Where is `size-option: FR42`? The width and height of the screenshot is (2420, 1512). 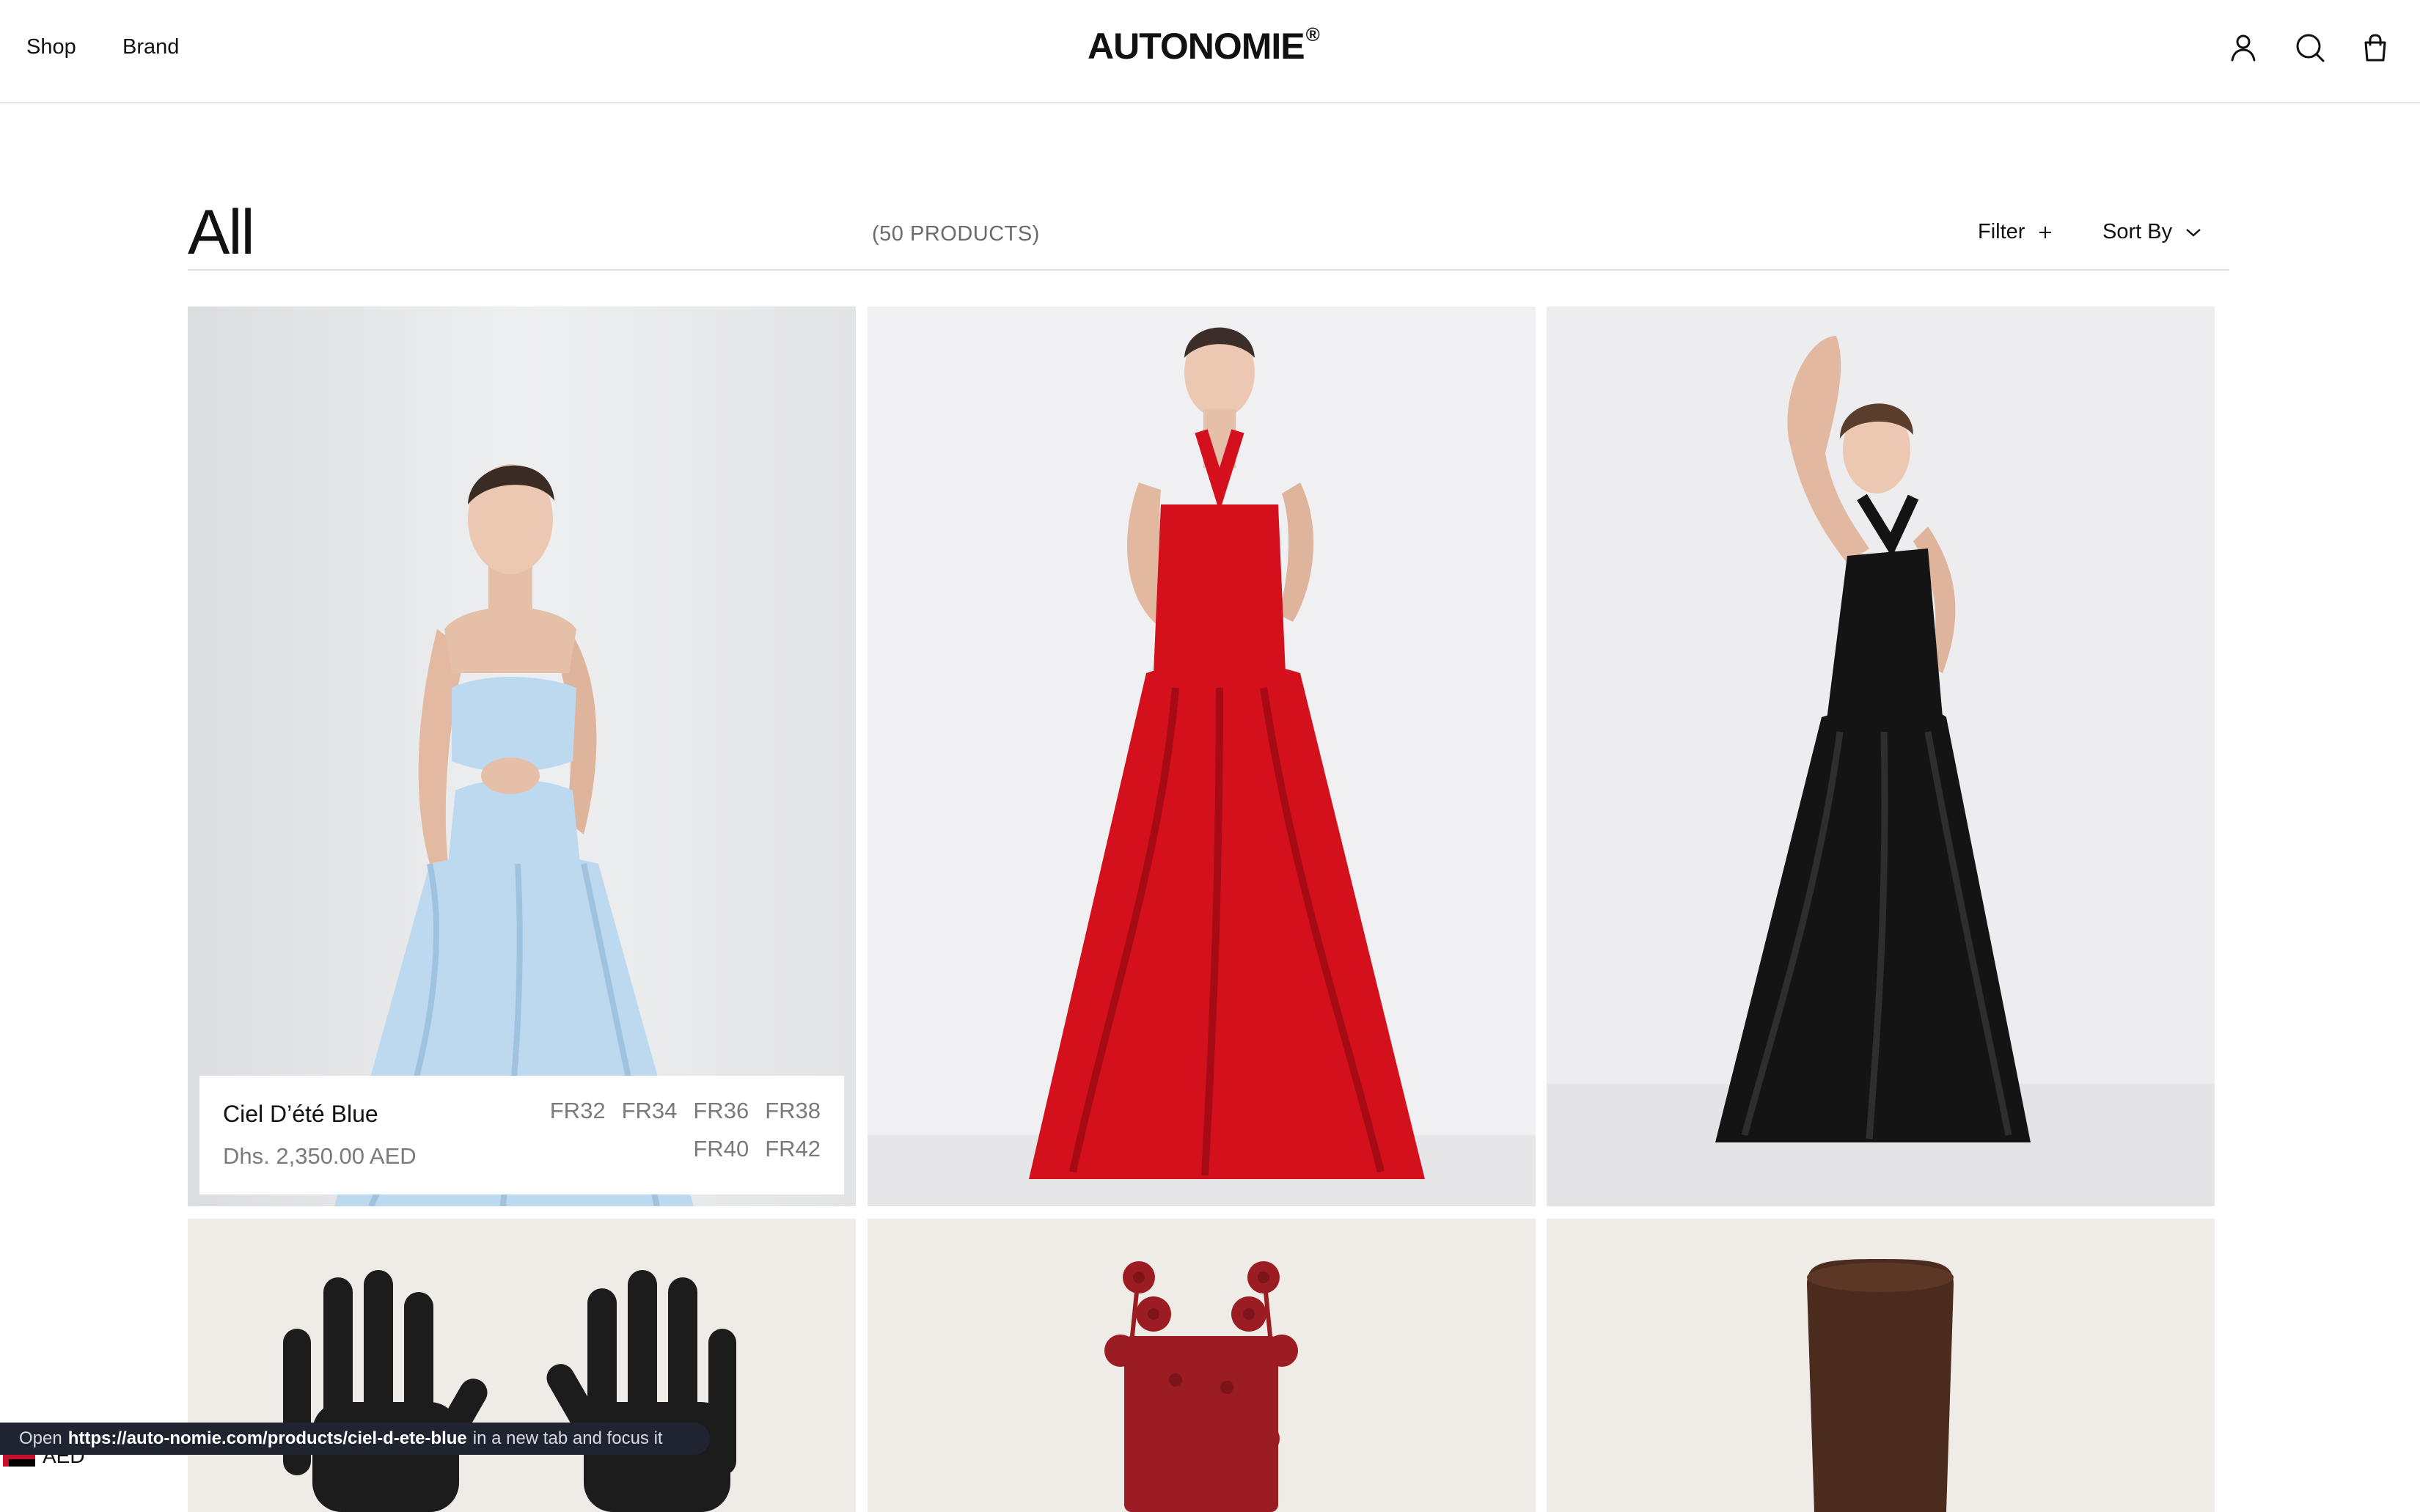
size-option: FR42 is located at coordinates (793, 1149).